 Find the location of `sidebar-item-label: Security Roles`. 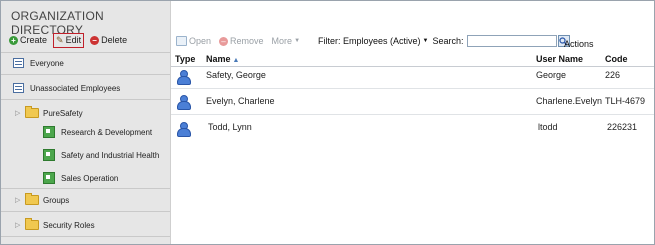

sidebar-item-label: Security Roles is located at coordinates (69, 225).